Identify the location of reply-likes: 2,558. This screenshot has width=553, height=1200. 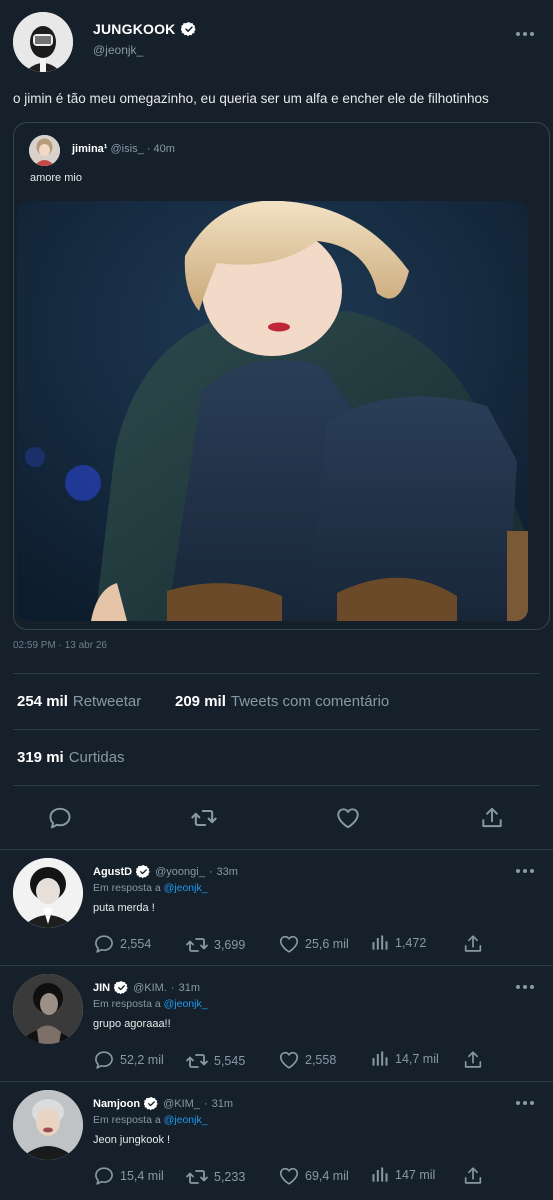
(307, 1060).